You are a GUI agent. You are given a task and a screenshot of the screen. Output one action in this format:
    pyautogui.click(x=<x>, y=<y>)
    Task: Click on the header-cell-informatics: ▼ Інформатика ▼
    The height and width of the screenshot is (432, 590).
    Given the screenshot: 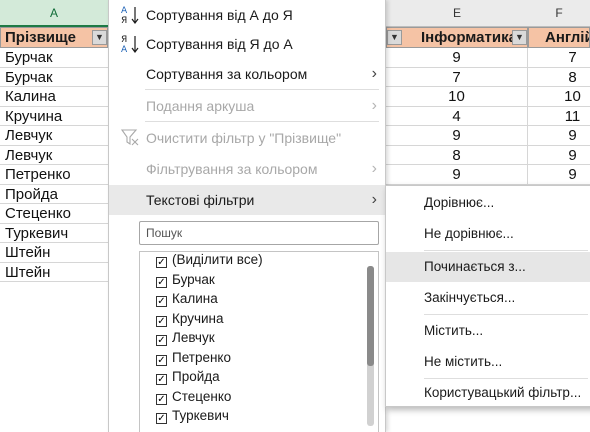 What is the action you would take?
    pyautogui.click(x=457, y=37)
    